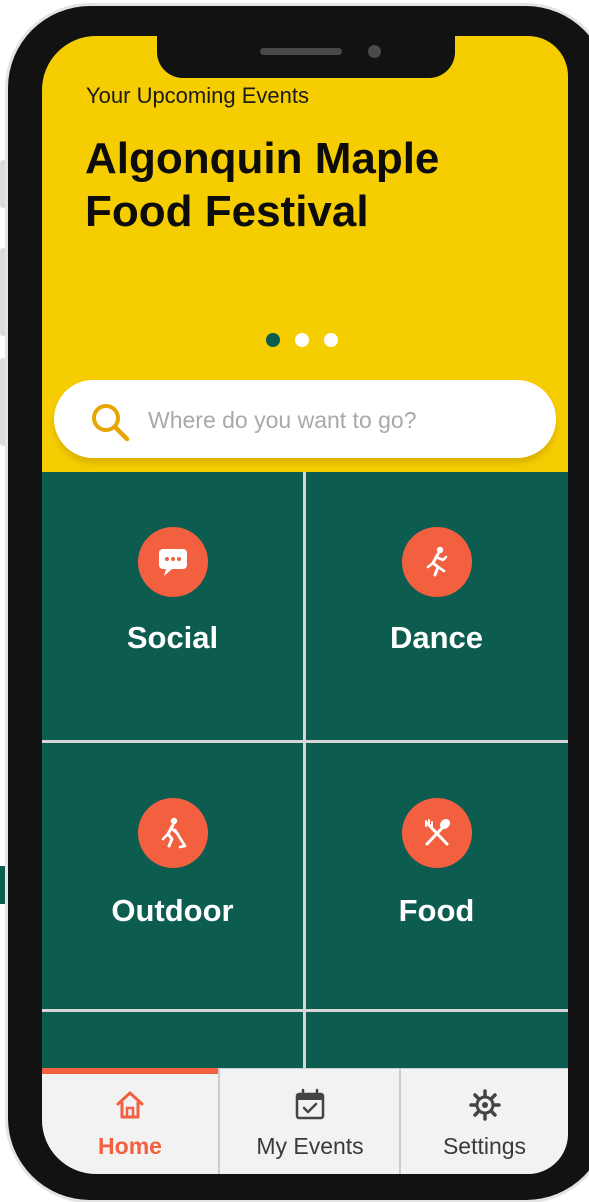  Describe the element at coordinates (436, 873) in the screenshot. I see `category-tile-food: Food` at that location.